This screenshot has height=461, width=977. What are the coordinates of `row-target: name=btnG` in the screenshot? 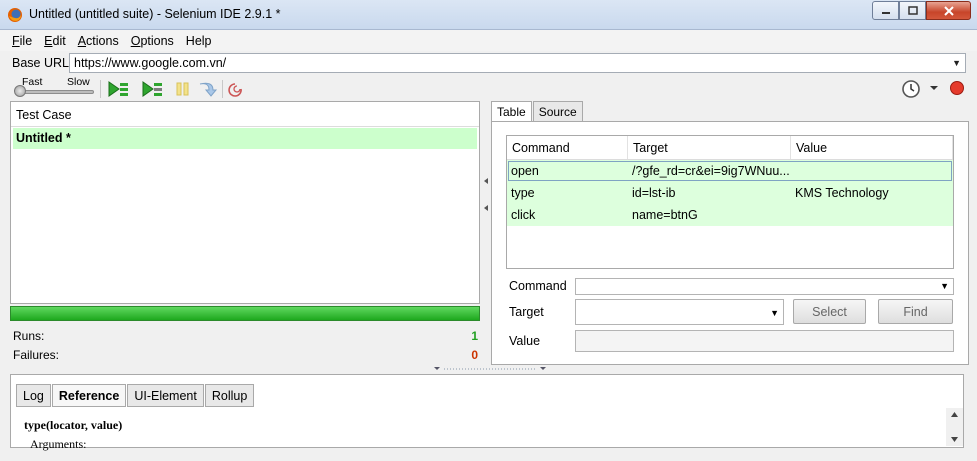 It's located at (665, 215).